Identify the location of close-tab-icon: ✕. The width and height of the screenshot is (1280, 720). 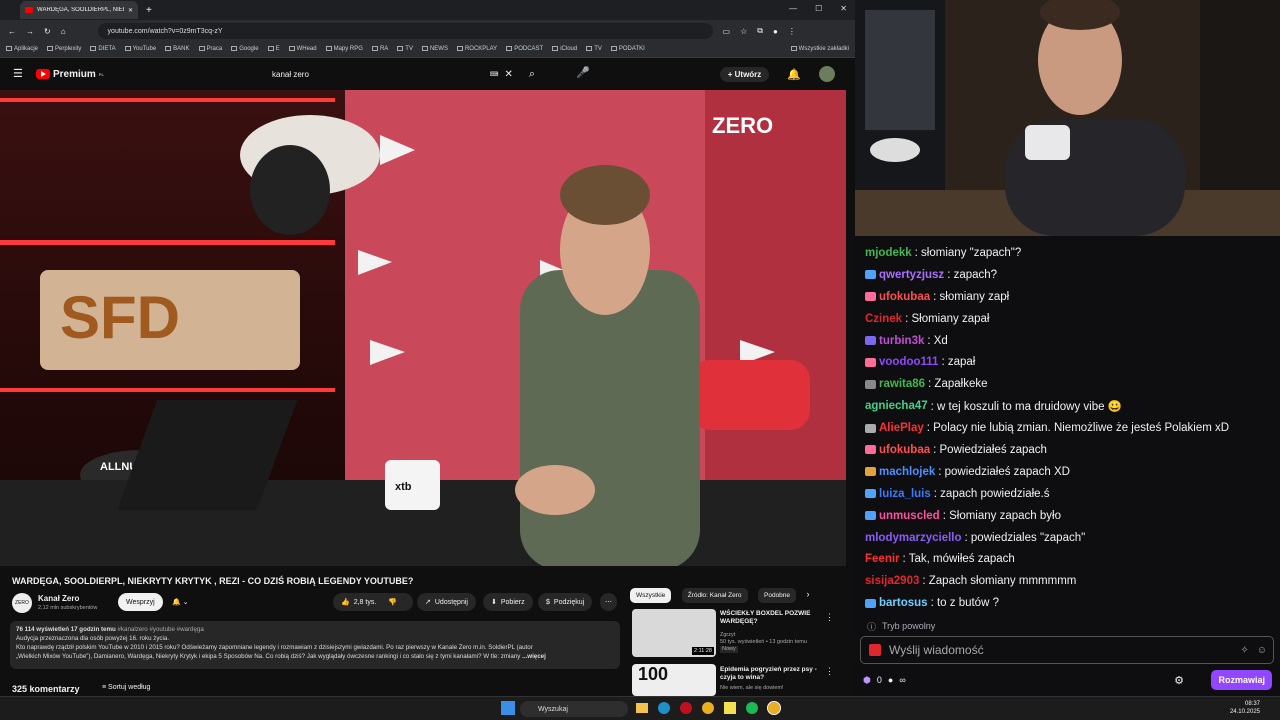
(130, 10).